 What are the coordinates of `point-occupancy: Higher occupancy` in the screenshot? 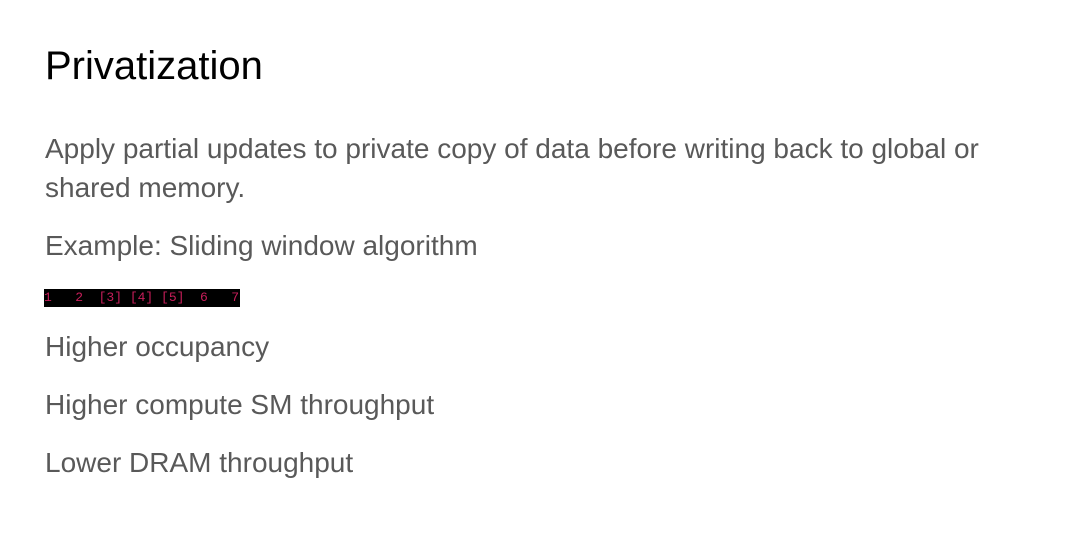 It's located at (157, 346).